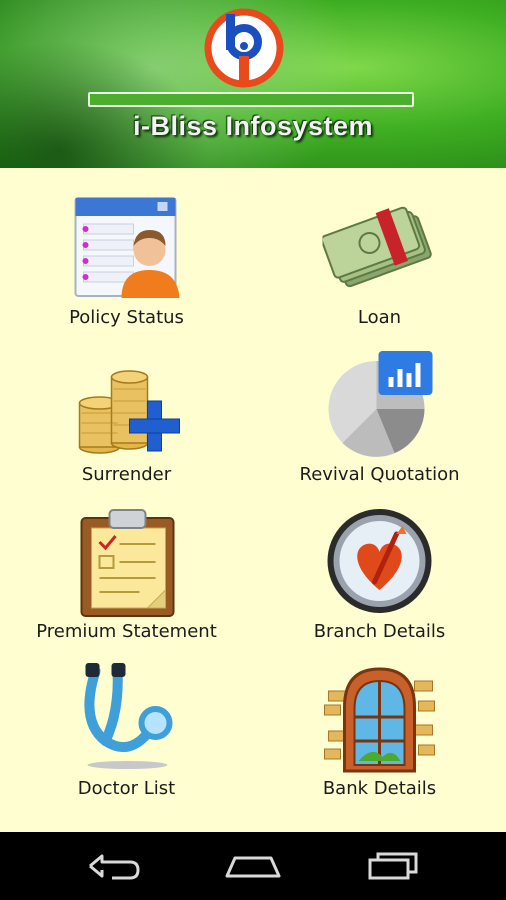 Image resolution: width=506 pixels, height=900 pixels. Describe the element at coordinates (379, 788) in the screenshot. I see `menu-item-label: Bank Details` at that location.